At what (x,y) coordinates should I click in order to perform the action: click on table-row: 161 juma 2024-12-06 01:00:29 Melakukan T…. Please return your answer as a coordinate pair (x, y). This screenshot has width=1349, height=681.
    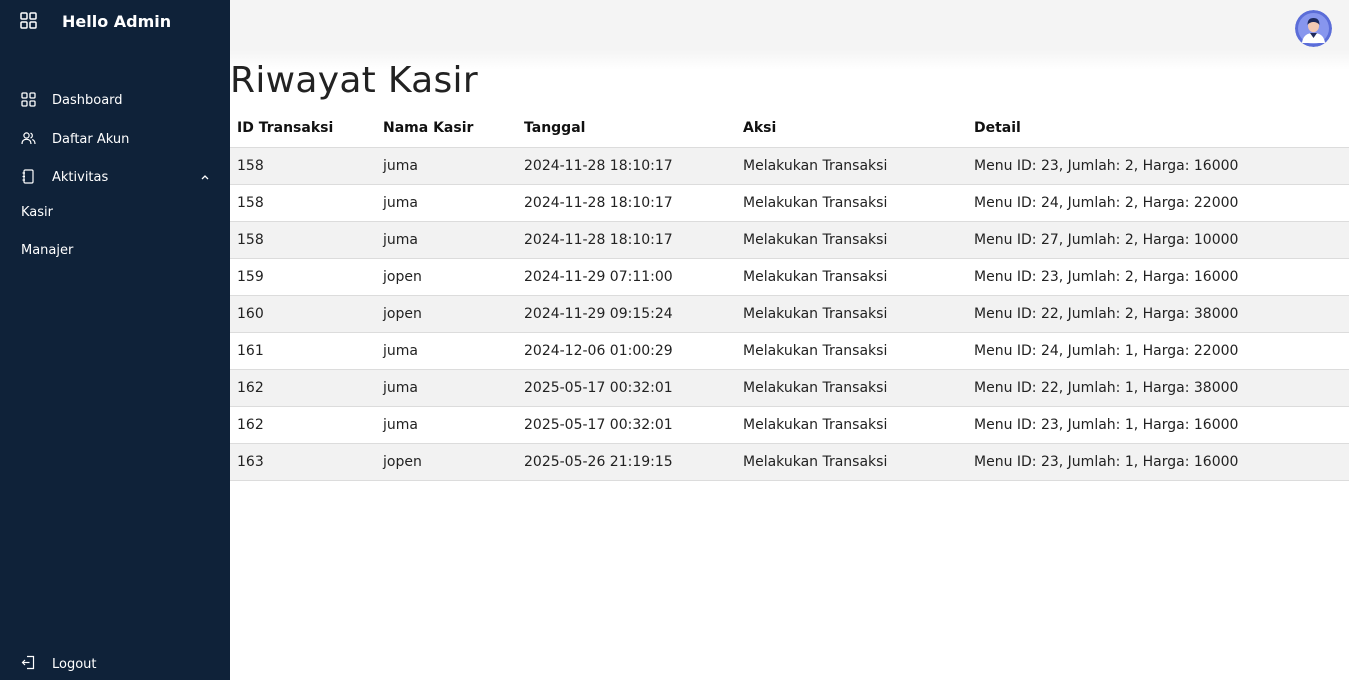
    Looking at the image, I should click on (789, 350).